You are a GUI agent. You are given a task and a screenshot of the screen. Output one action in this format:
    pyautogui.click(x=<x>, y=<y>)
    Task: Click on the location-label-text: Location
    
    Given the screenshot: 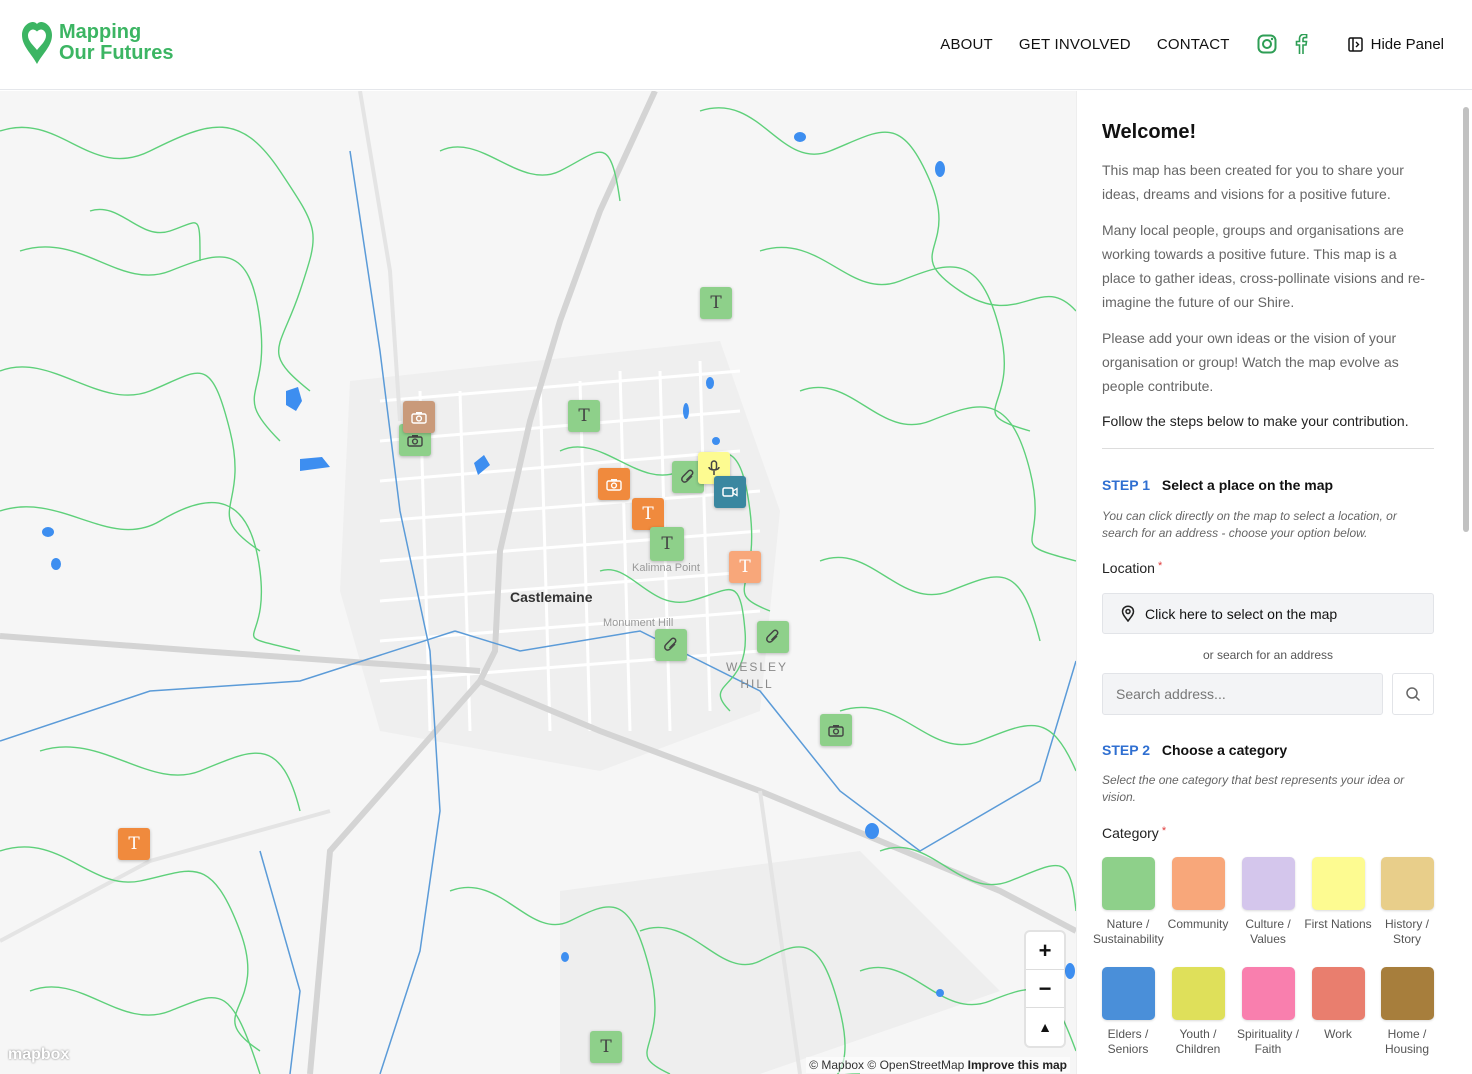 What is the action you would take?
    pyautogui.click(x=1128, y=568)
    